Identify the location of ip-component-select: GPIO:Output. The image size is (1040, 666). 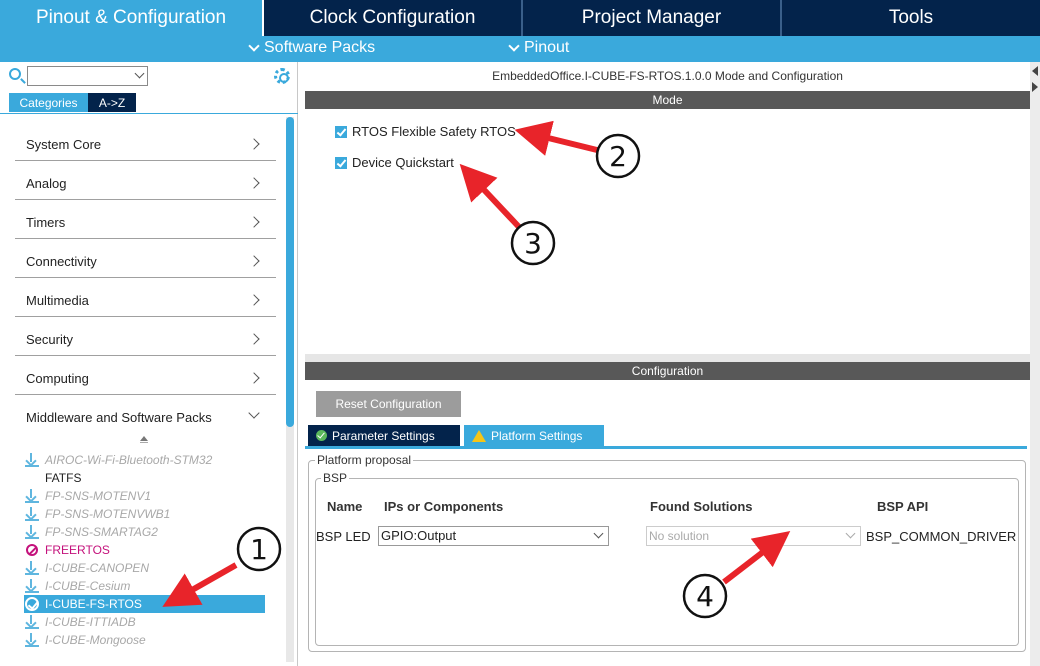
(493, 536).